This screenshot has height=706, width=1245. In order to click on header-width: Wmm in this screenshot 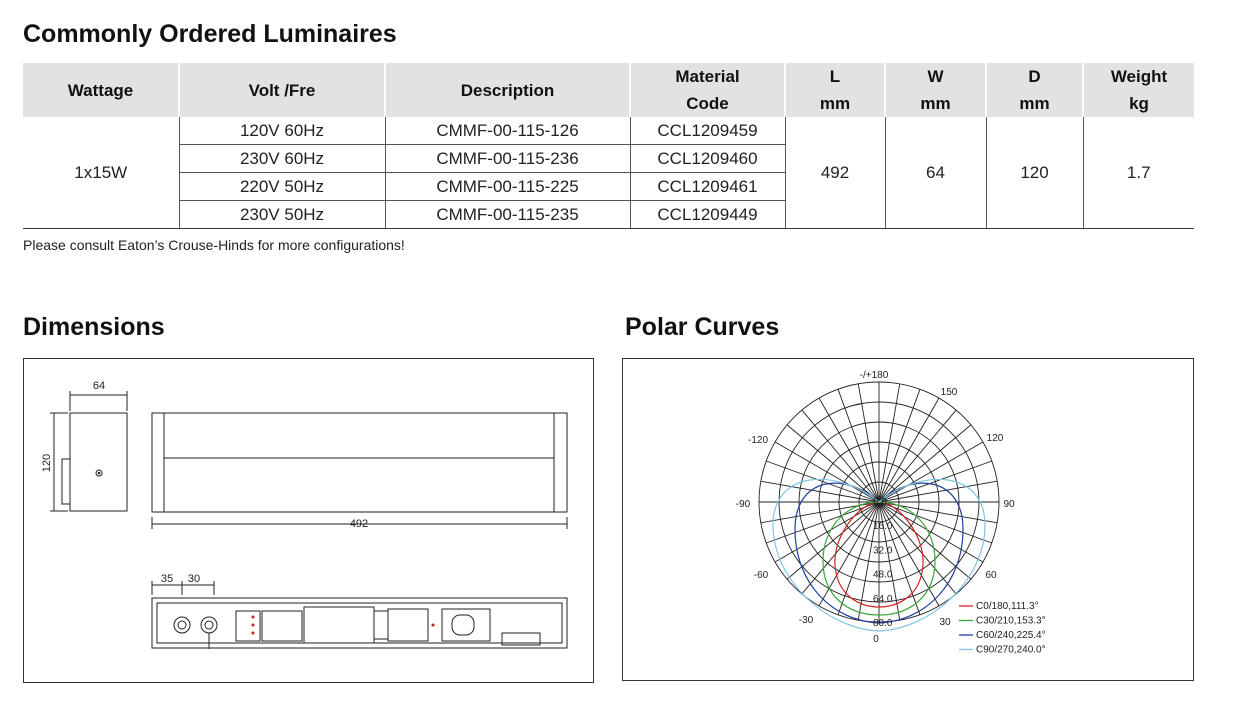, I will do `click(935, 90)`.